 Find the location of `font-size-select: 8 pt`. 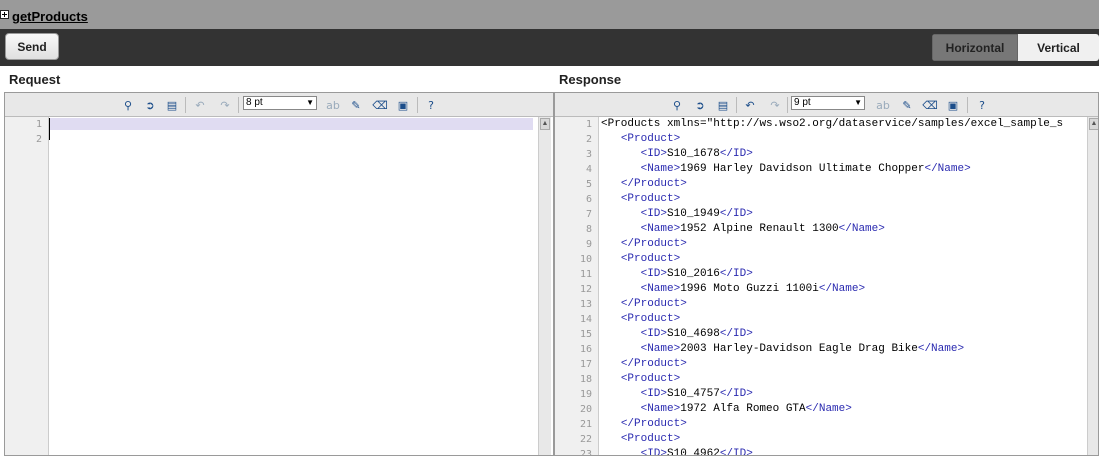

font-size-select: 8 pt is located at coordinates (280, 103).